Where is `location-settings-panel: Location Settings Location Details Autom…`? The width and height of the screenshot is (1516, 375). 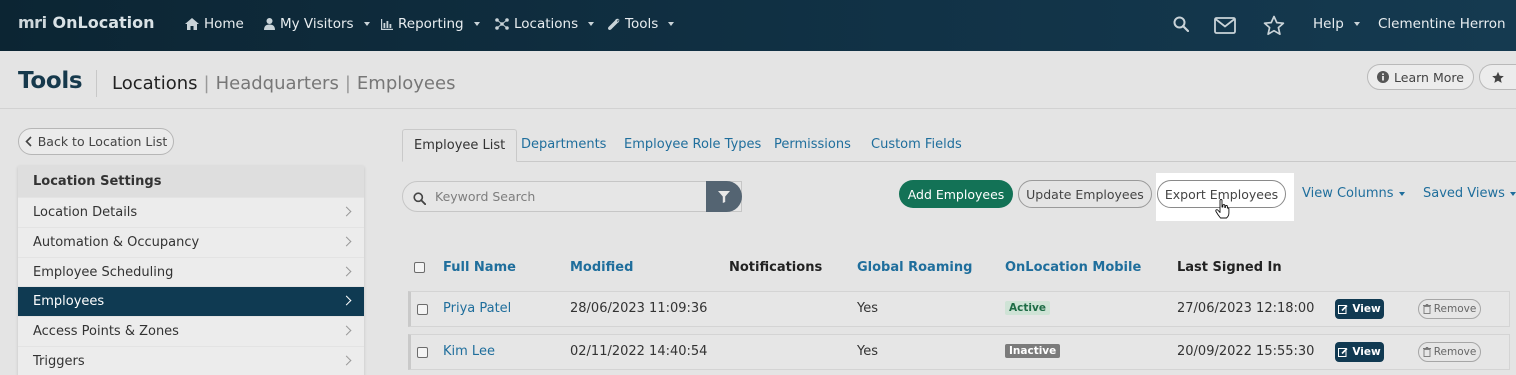
location-settings-panel: Location Settings Location Details Autom… is located at coordinates (191, 270).